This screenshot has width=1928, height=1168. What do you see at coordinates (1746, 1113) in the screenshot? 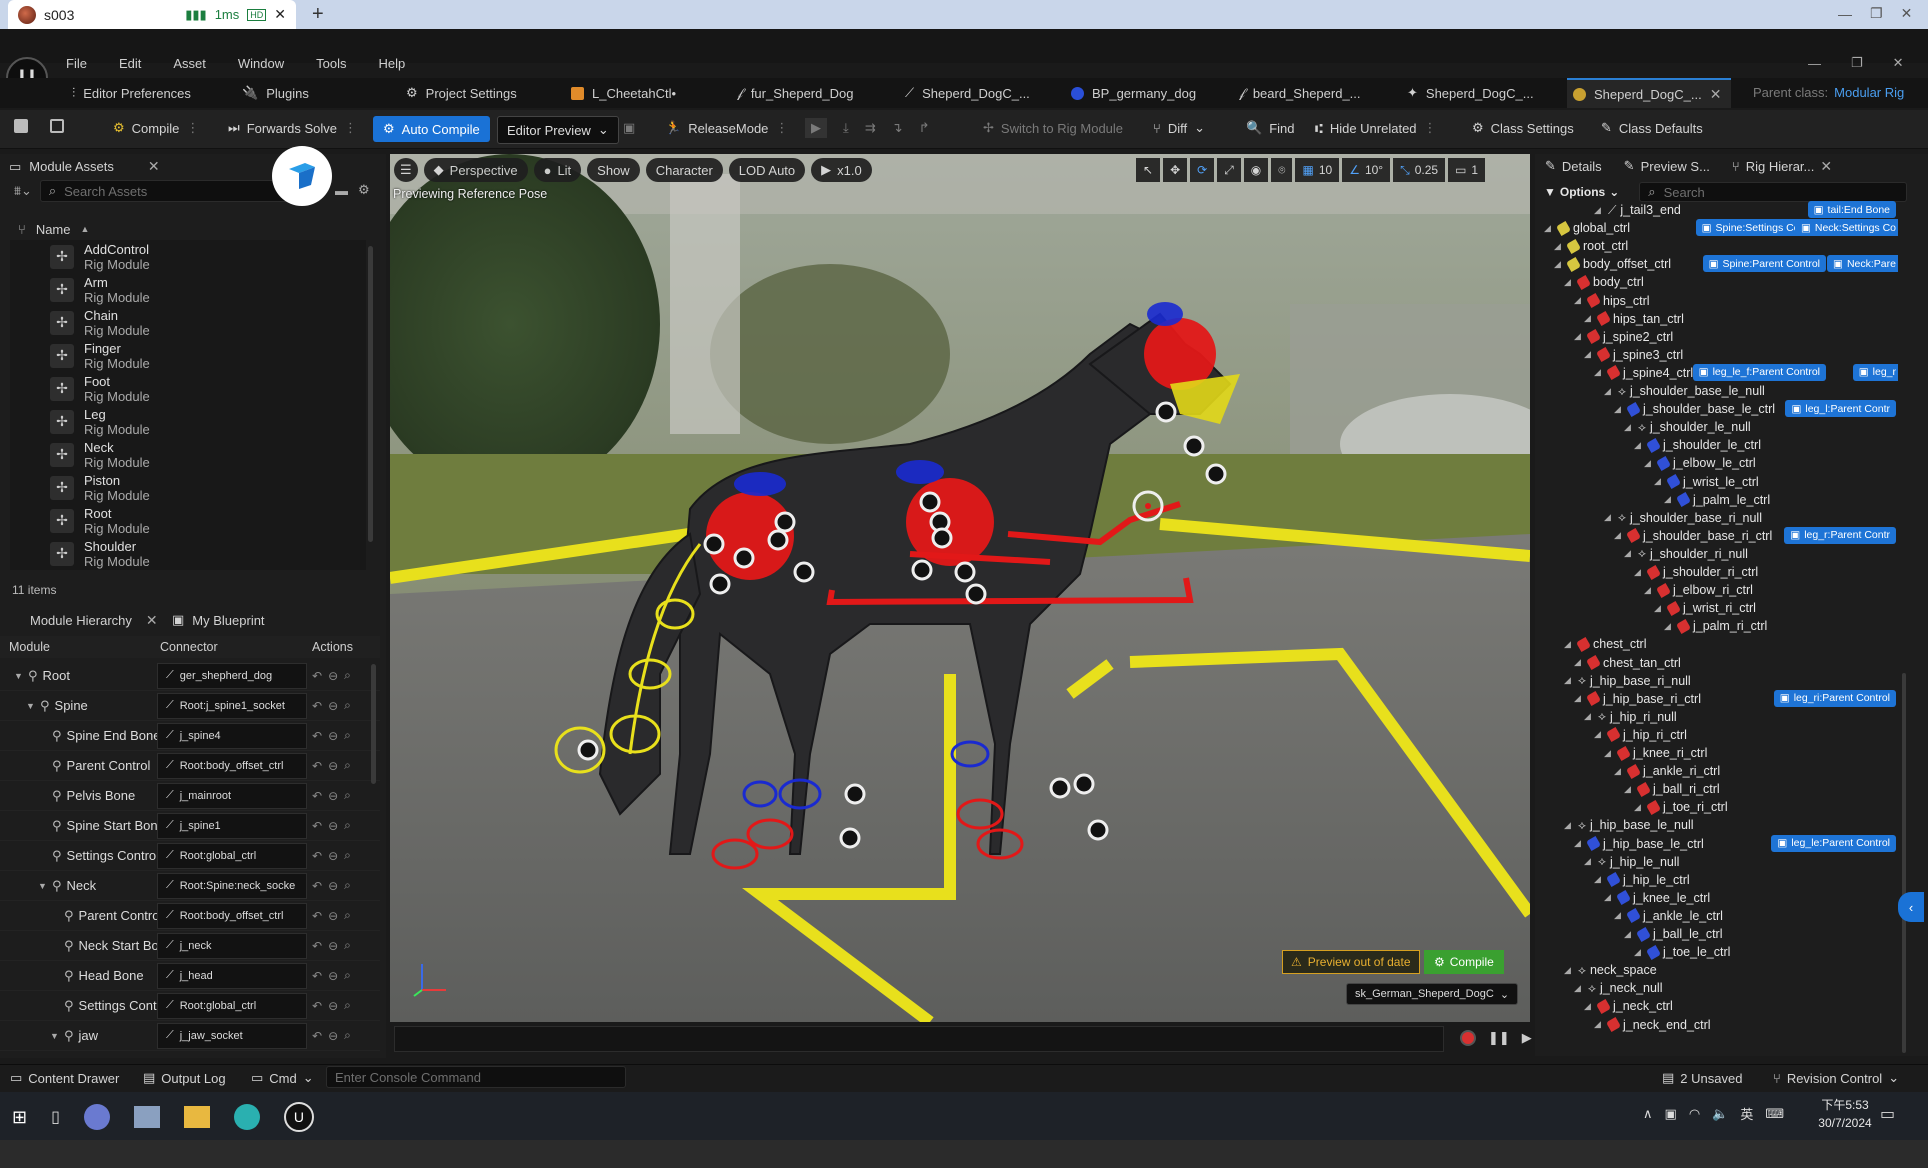
I see `ime-indicator: 英` at bounding box center [1746, 1113].